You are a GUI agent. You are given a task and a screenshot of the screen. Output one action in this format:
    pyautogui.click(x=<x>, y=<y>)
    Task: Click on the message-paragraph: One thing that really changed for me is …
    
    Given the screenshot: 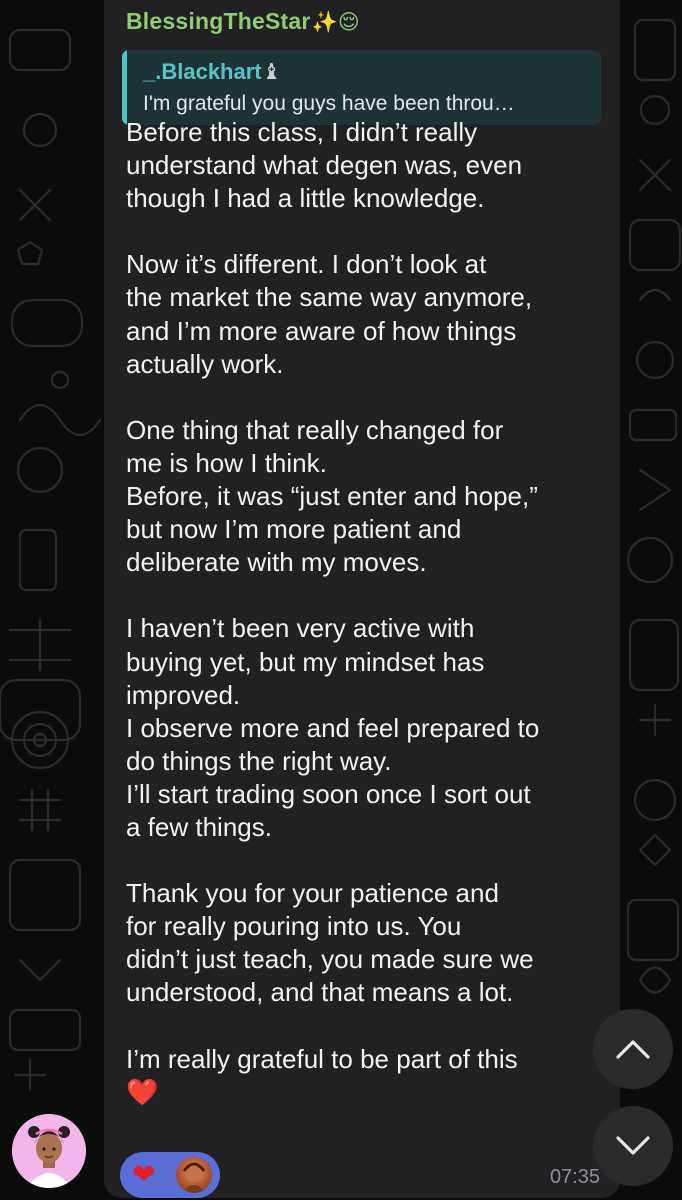 What is the action you would take?
    pyautogui.click(x=332, y=496)
    